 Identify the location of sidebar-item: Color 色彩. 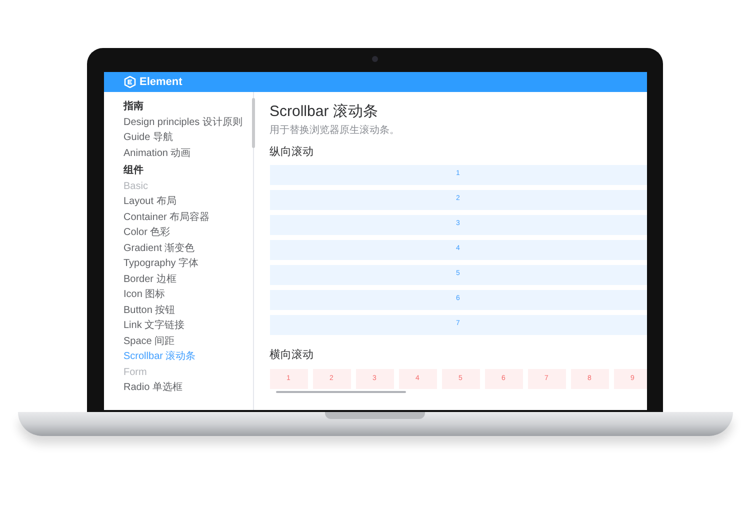
(188, 232).